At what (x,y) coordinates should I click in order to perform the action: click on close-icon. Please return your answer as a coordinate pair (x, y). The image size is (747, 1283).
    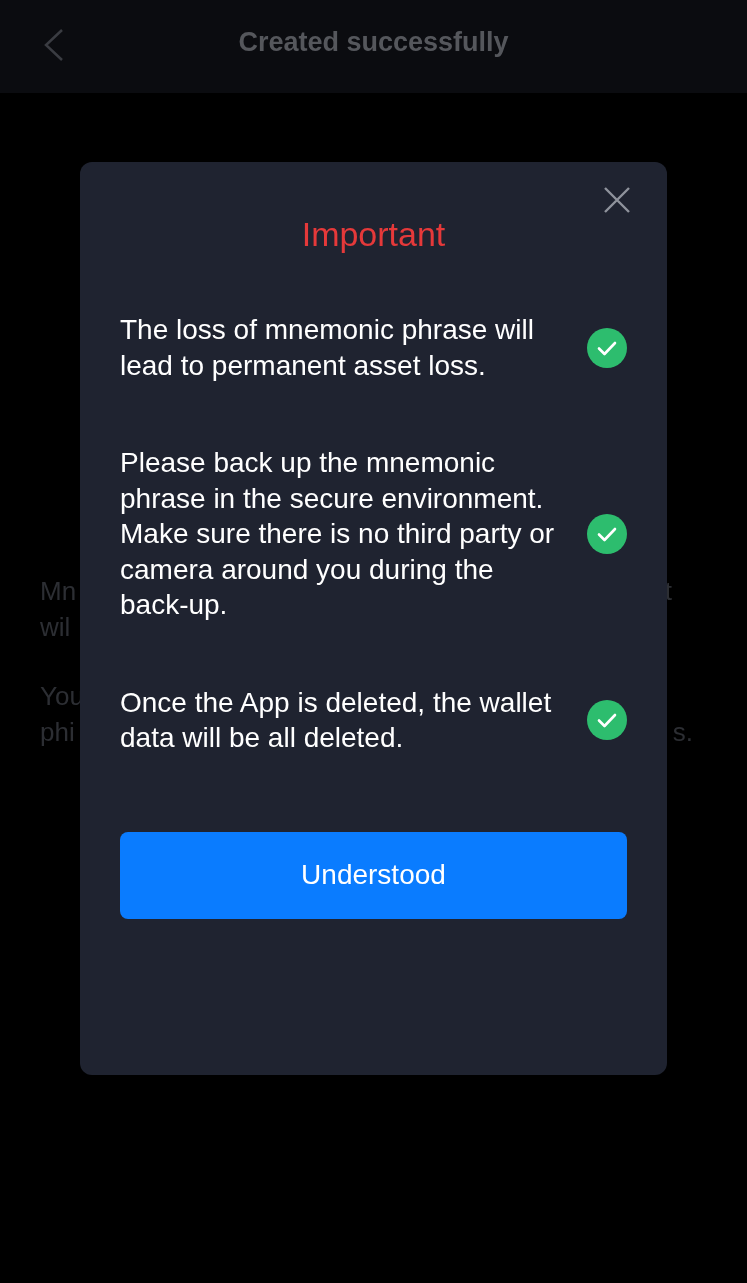
    Looking at the image, I should click on (617, 200).